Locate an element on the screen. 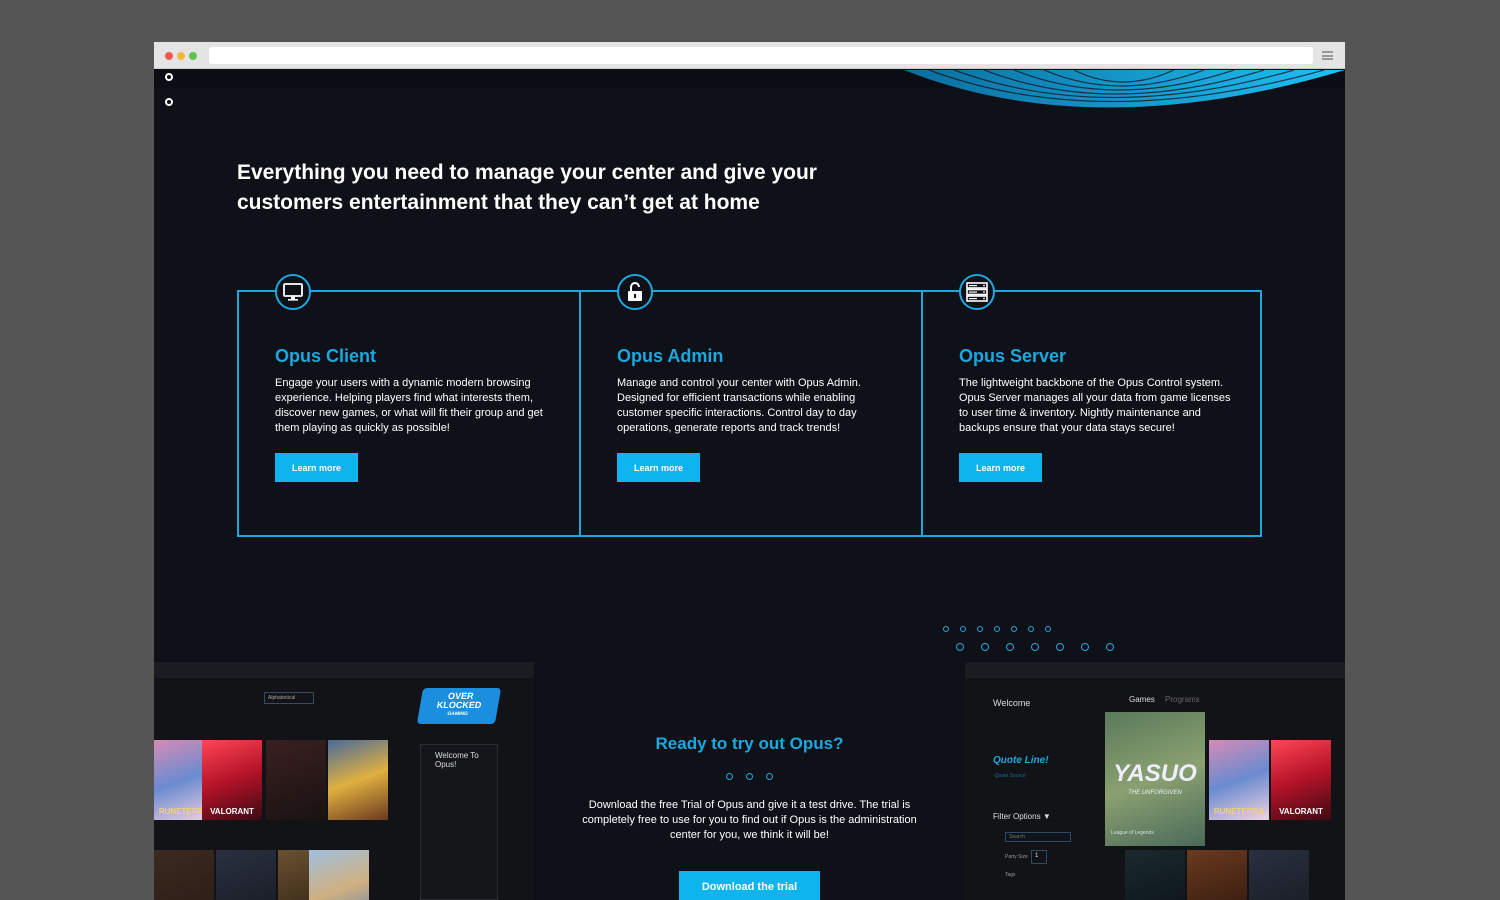  menu-icon is located at coordinates (1327, 55).